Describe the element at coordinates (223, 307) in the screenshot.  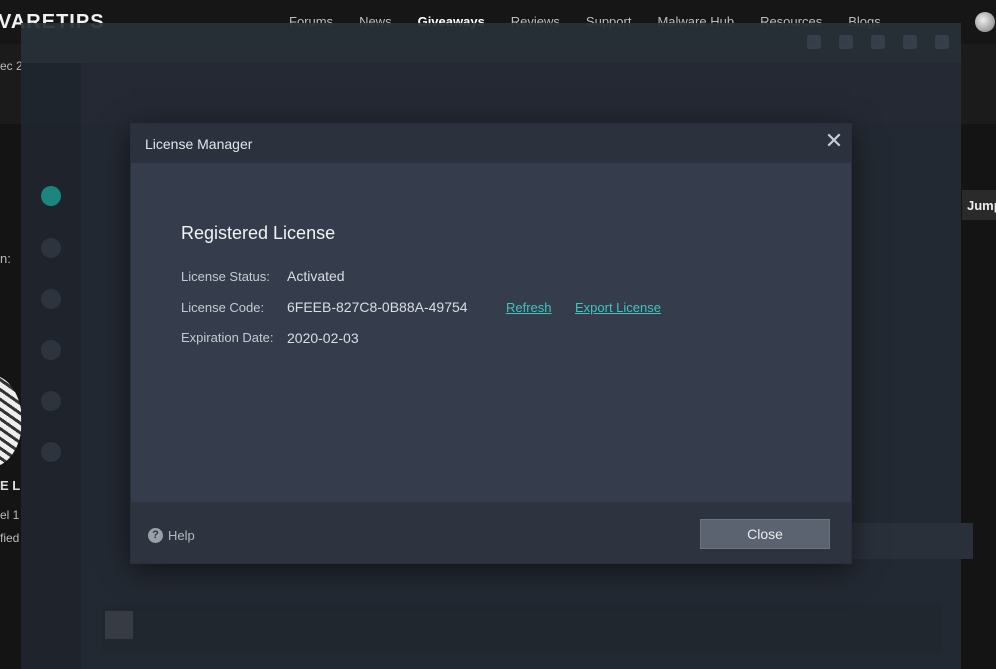
I see `license-code-label: License Code:` at that location.